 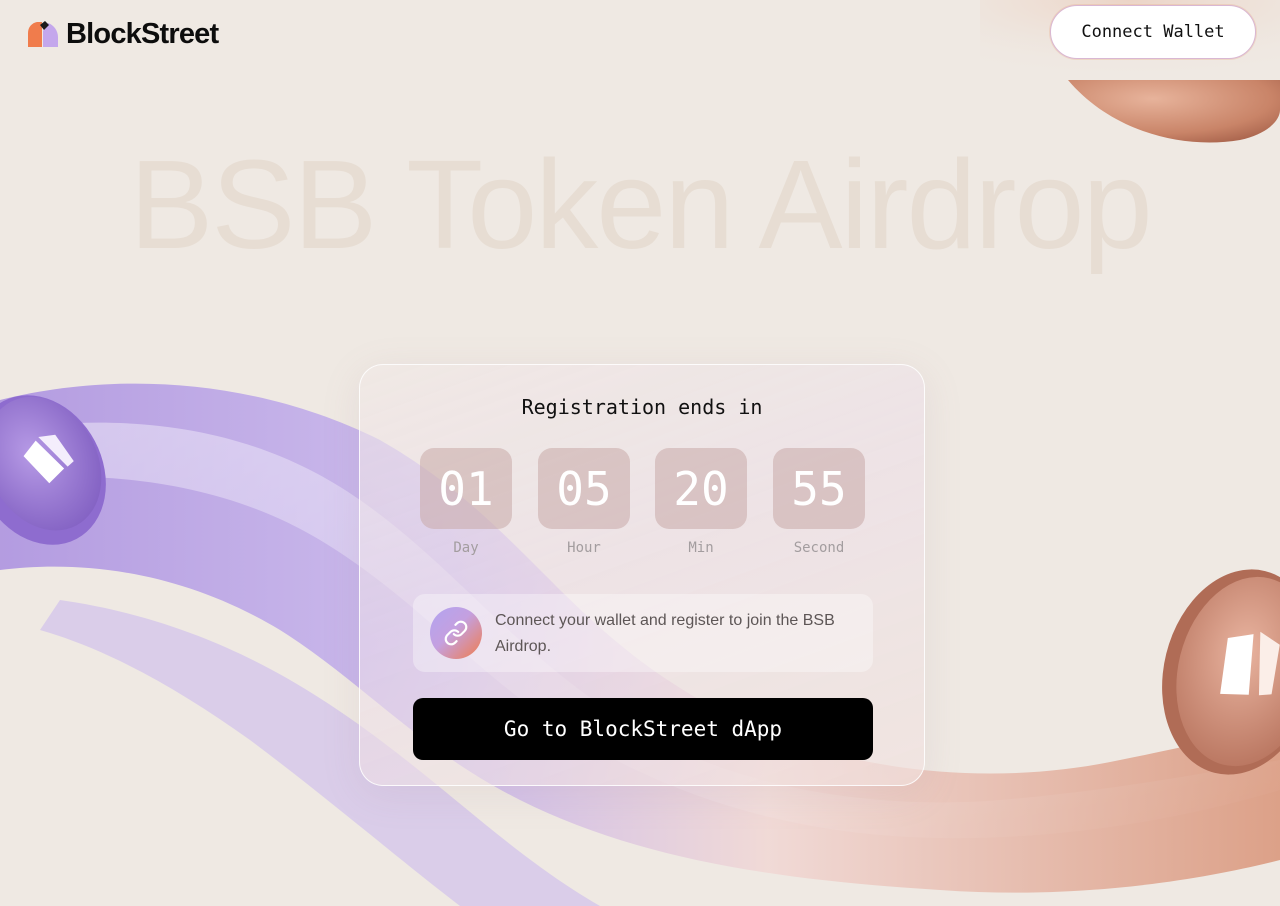 What do you see at coordinates (643, 729) in the screenshot?
I see `go-to-dapp-button: Go to BlockStreet dApp` at bounding box center [643, 729].